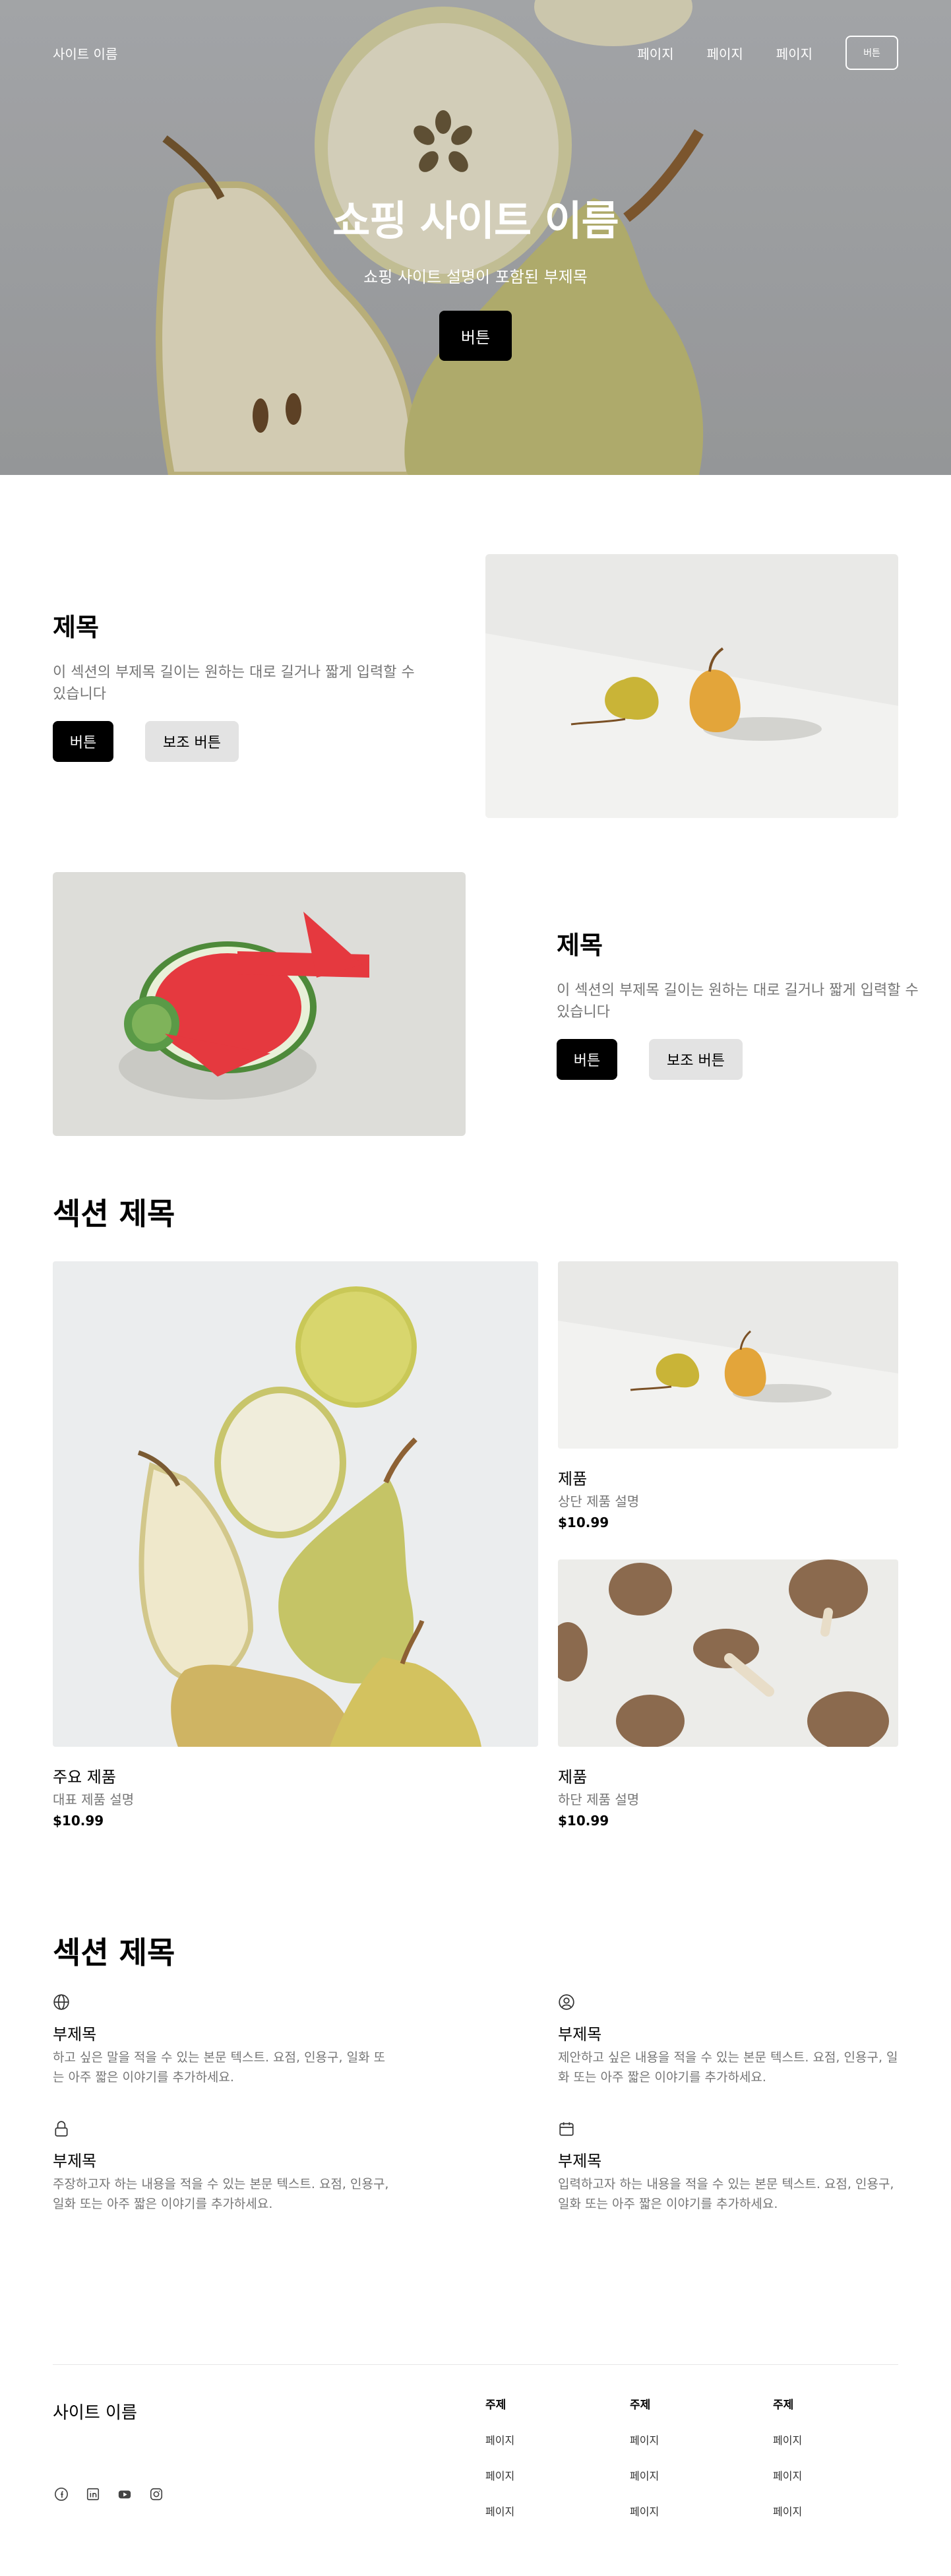 The width and height of the screenshot is (951, 2576). I want to click on feature-image-watermelon, so click(259, 1004).